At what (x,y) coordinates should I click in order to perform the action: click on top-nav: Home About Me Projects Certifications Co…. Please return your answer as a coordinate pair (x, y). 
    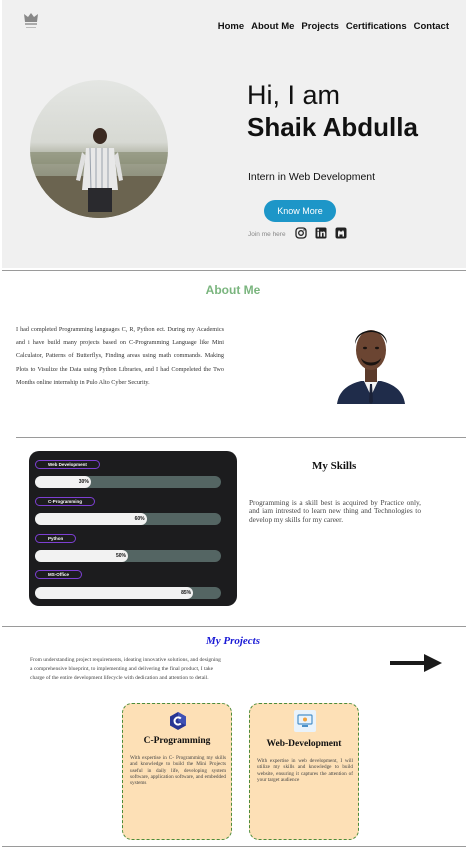
    Looking at the image, I should click on (333, 26).